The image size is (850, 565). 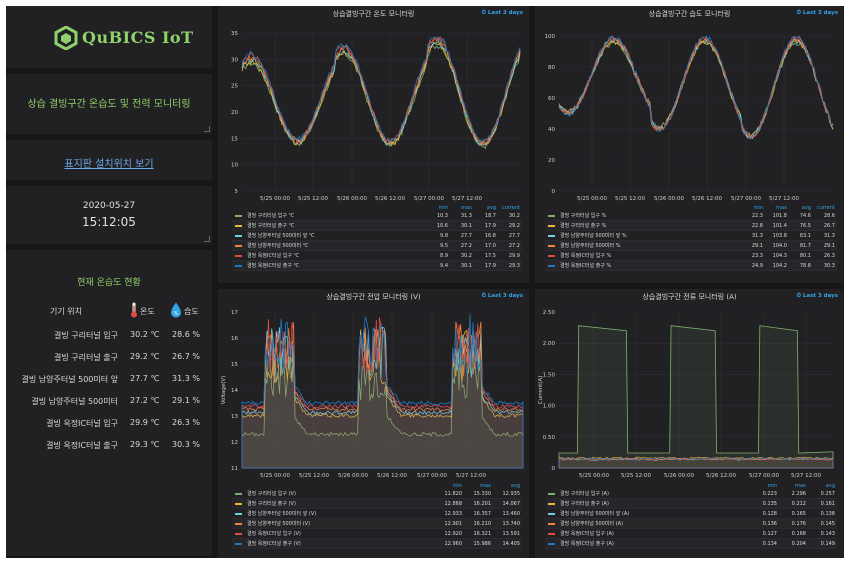 I want to click on status-row: 결빙 남양주터널 500미터 앞 27.7 ℃ 31.3 %, so click(x=109, y=379).